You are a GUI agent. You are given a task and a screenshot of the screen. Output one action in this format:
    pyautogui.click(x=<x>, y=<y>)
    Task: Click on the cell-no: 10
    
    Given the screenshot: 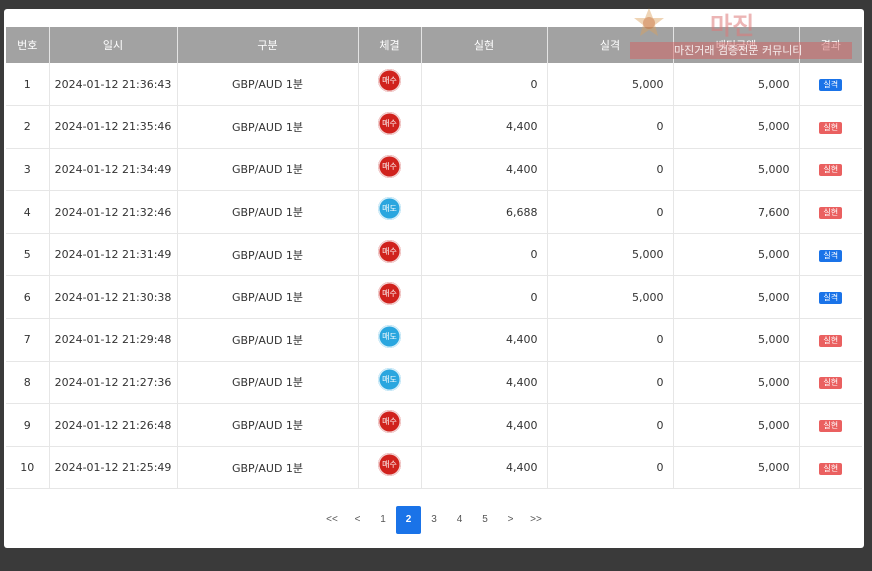 What is the action you would take?
    pyautogui.click(x=28, y=468)
    